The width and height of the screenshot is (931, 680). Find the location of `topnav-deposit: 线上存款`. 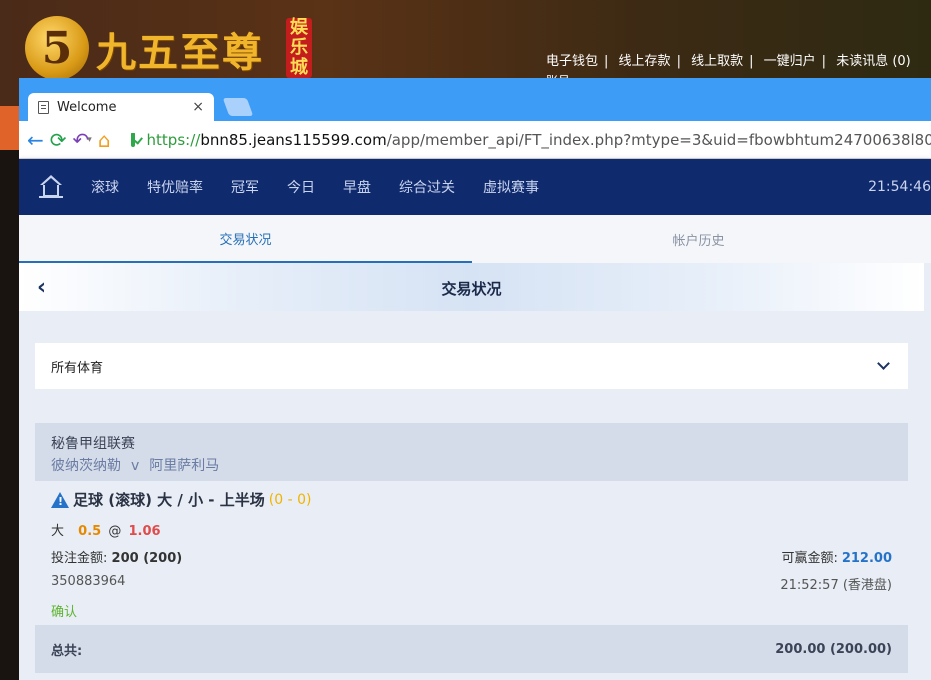

topnav-deposit: 线上存款 is located at coordinates (645, 61).